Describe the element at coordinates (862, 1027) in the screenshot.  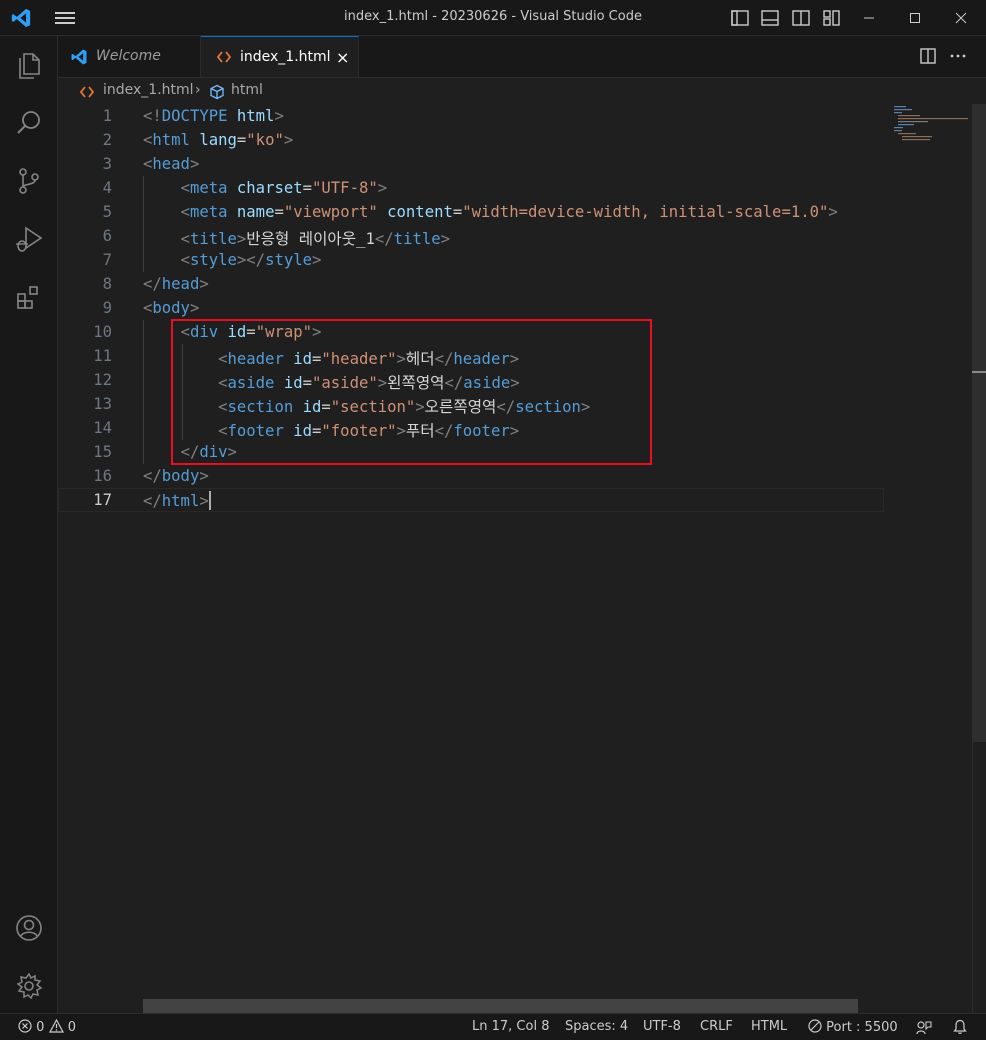
I see `port-label: Port : 5500` at that location.